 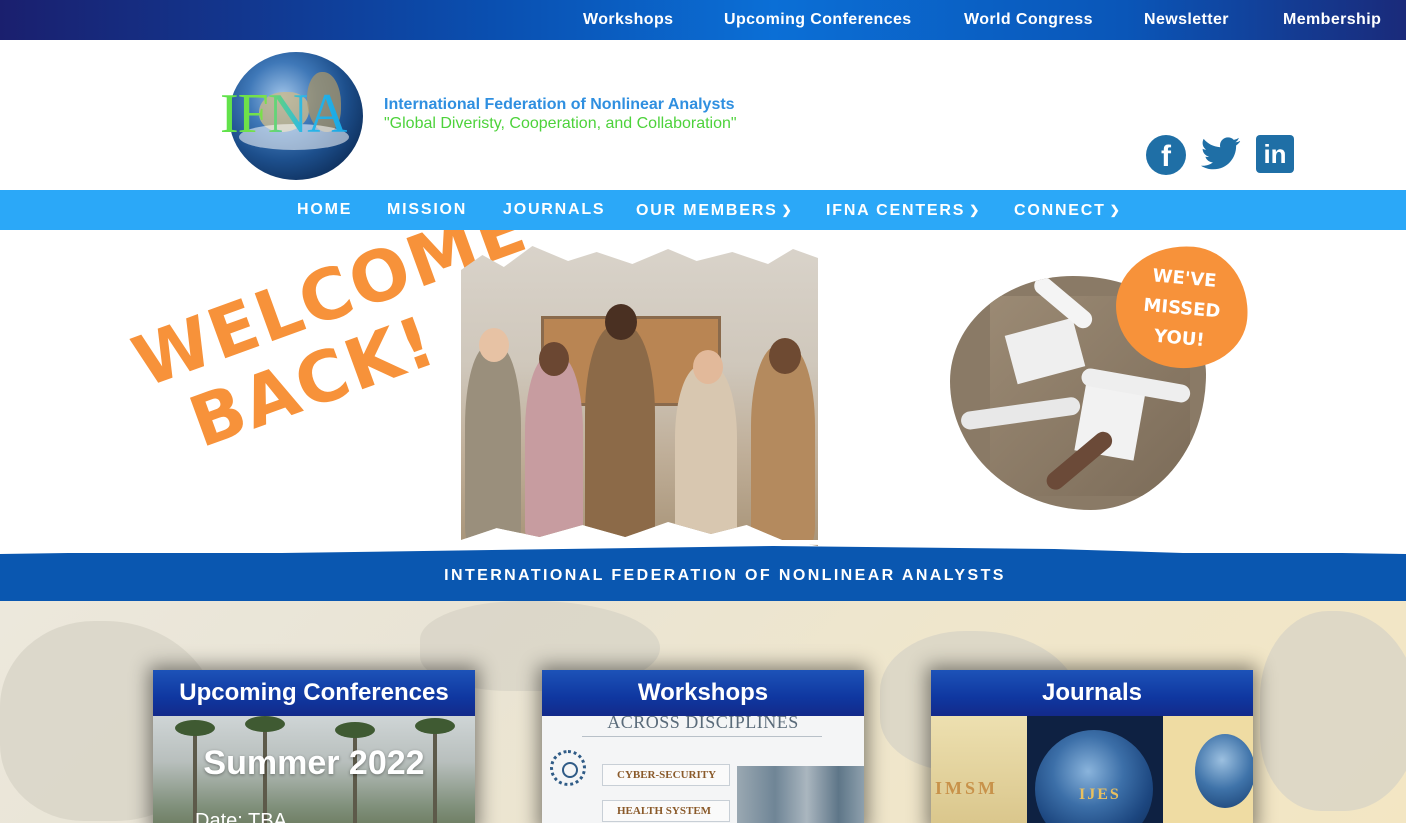 I want to click on topic-pill: HEALTH SYSTEM, so click(x=666, y=811).